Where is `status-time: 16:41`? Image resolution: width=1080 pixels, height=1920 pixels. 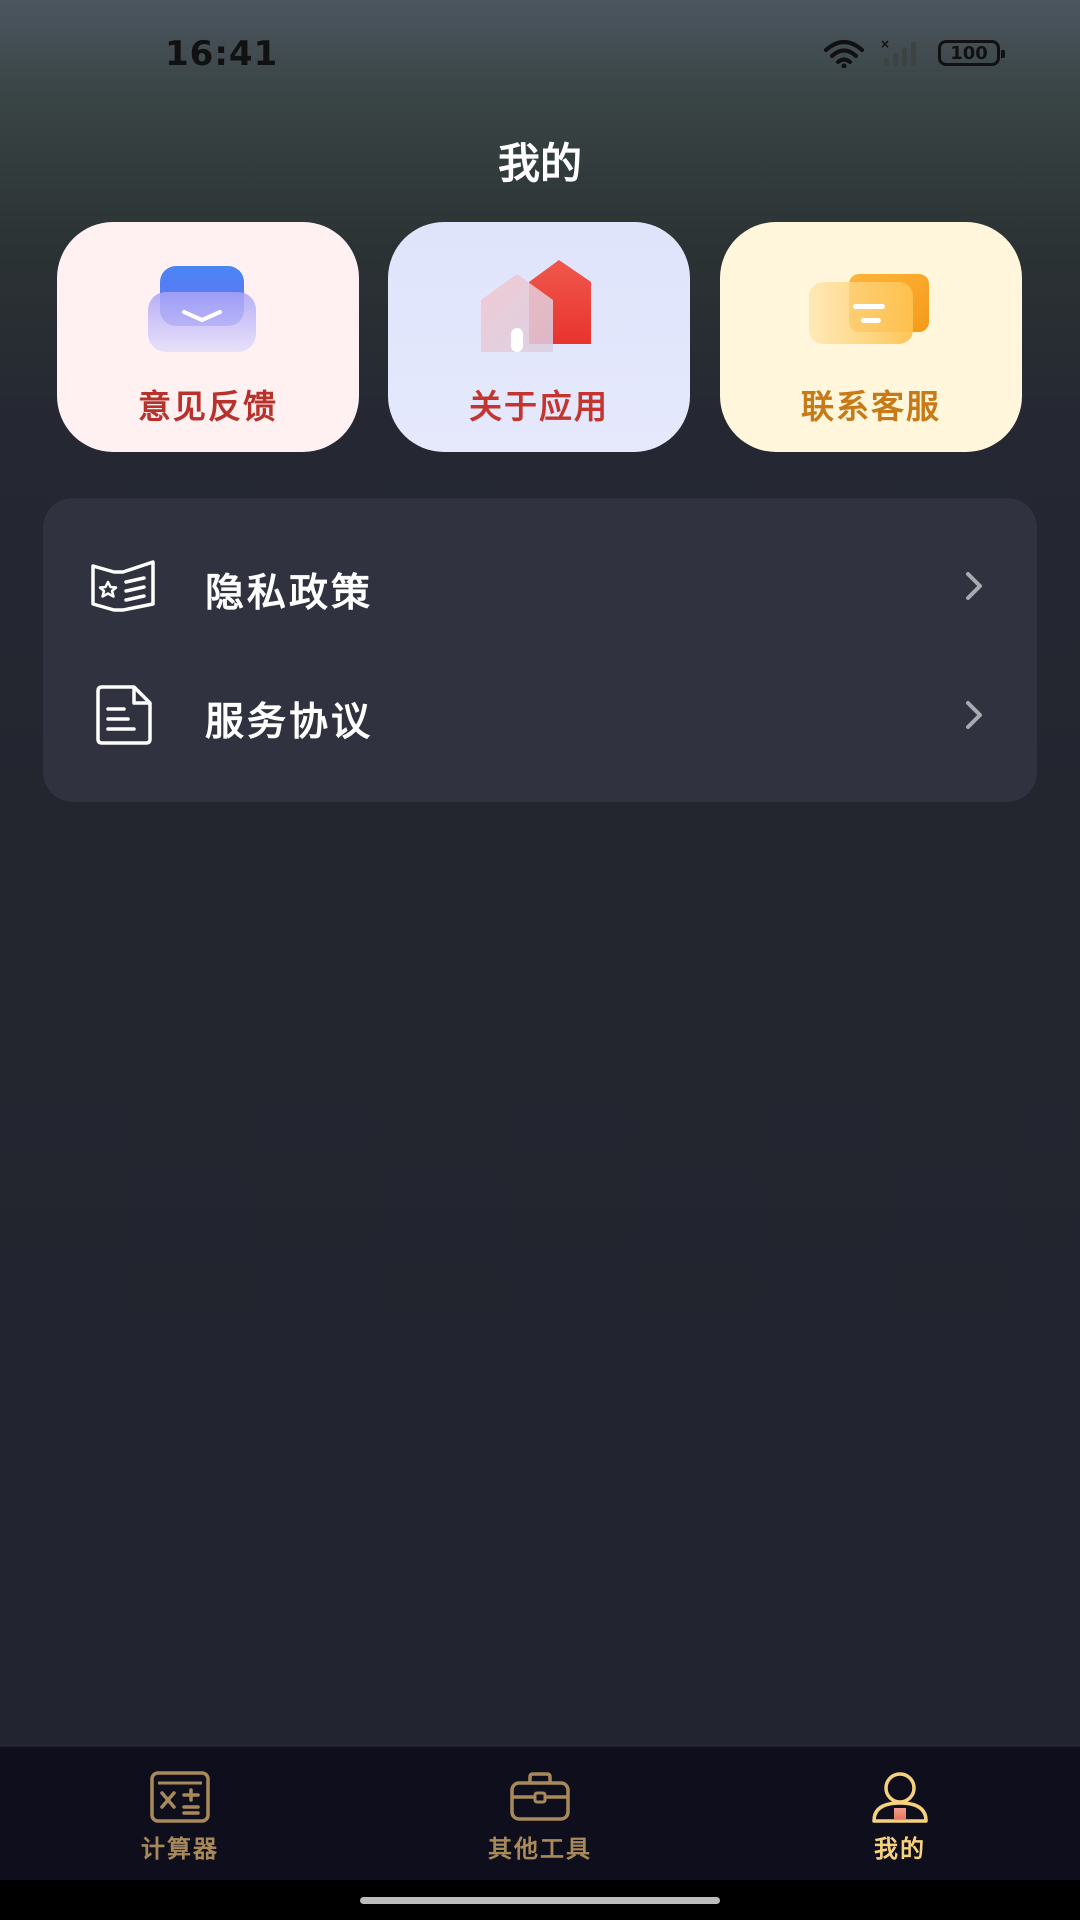
status-time: 16:41 is located at coordinates (222, 54).